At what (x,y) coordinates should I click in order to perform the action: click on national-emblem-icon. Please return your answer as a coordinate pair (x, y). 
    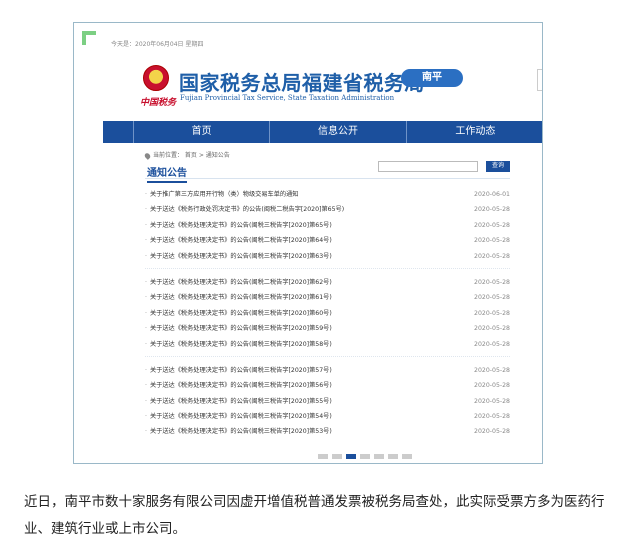
    Looking at the image, I should click on (156, 78).